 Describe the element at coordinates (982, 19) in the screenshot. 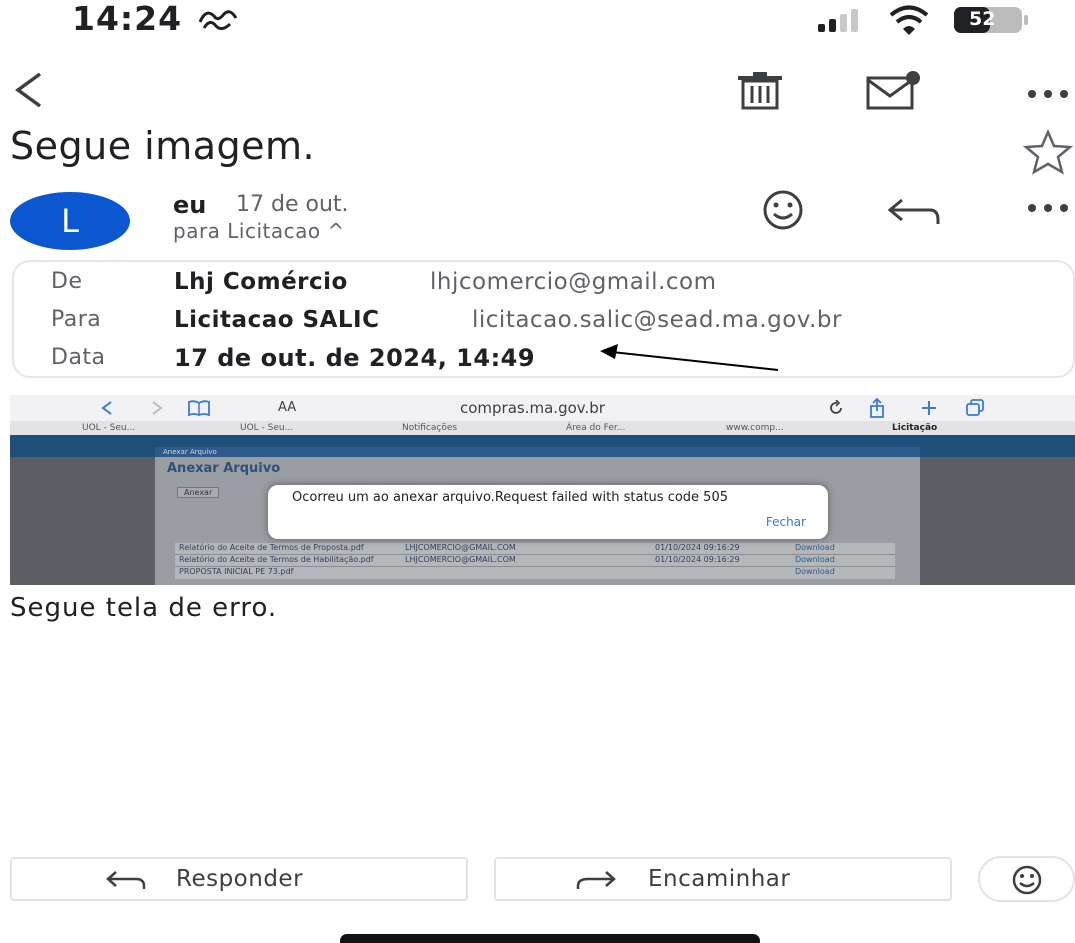

I see `battery-level: 52` at that location.